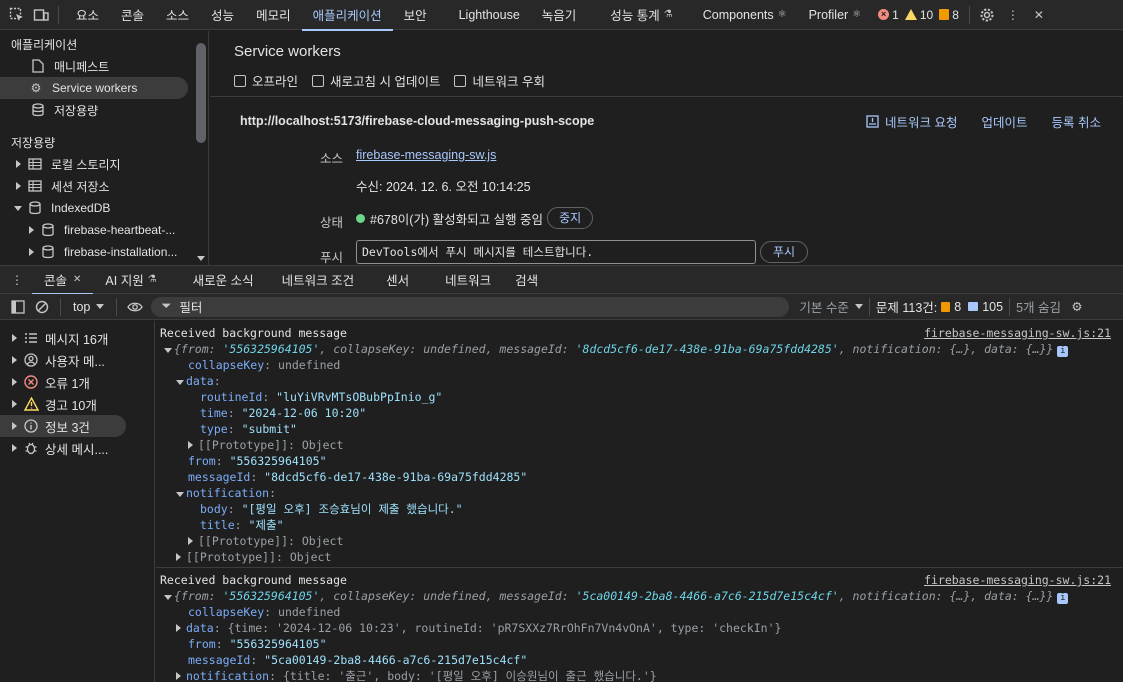 This screenshot has width=1123, height=682. Describe the element at coordinates (17, 280) in the screenshot. I see `drawer-menu-icon: ⋮` at that location.